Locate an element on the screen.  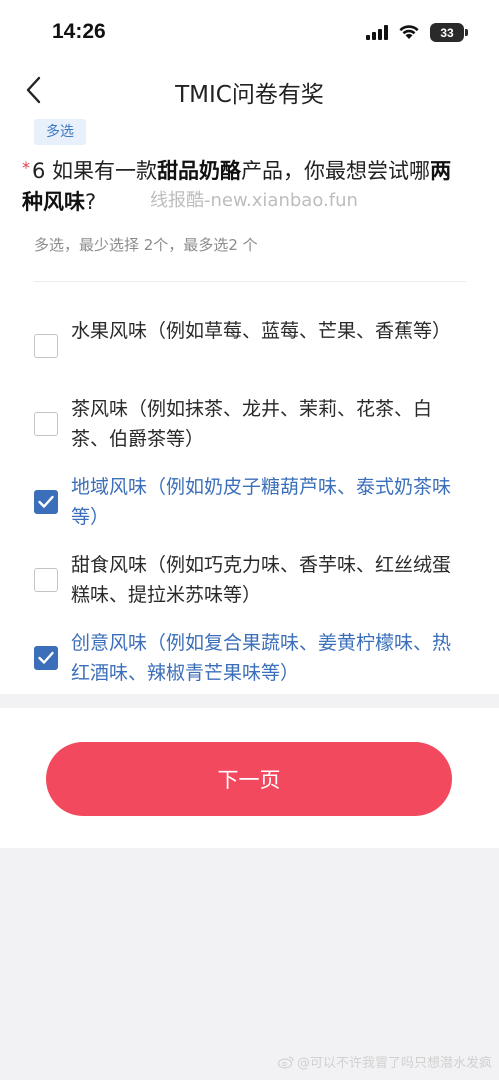
question-text-3: ? is located at coordinates (91, 202).